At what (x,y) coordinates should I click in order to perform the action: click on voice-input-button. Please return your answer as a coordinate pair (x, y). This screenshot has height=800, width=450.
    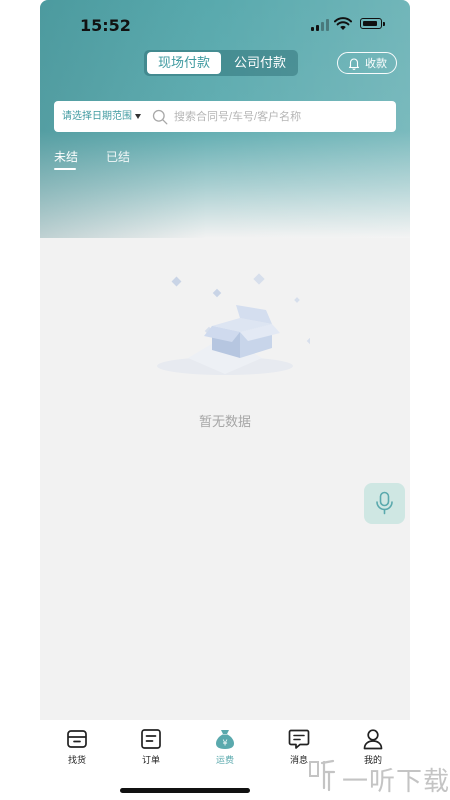
    Looking at the image, I should click on (384, 503).